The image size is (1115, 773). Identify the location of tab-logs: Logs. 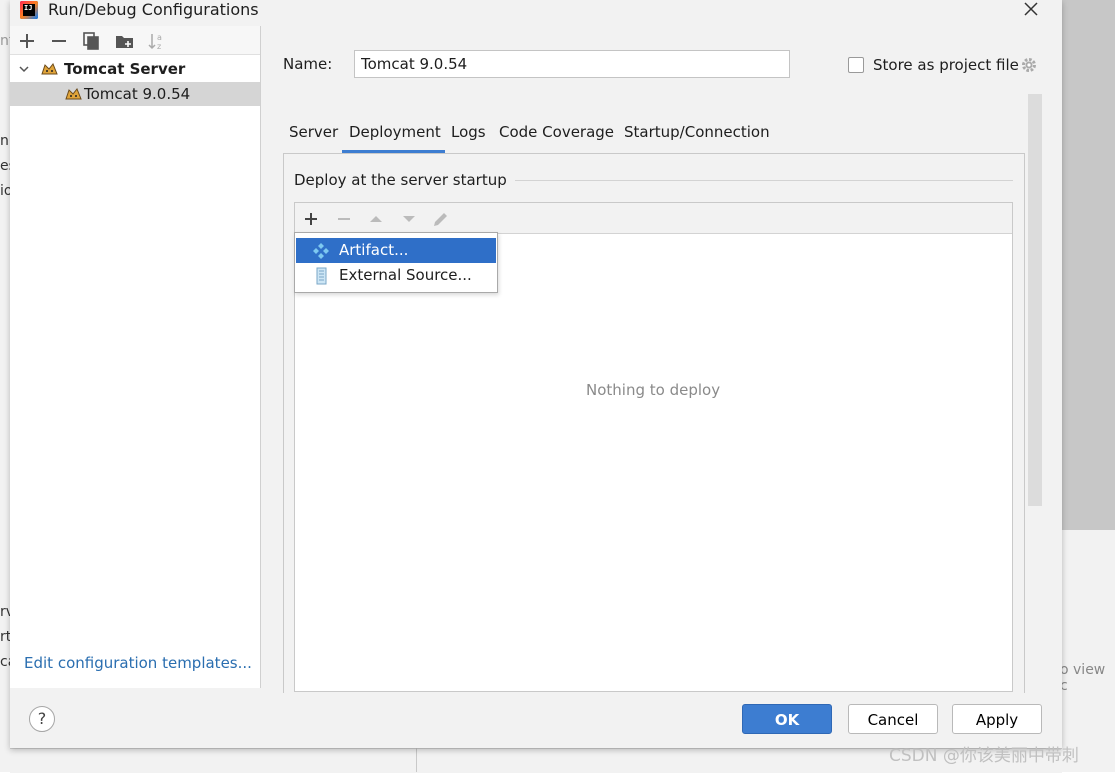
(468, 132).